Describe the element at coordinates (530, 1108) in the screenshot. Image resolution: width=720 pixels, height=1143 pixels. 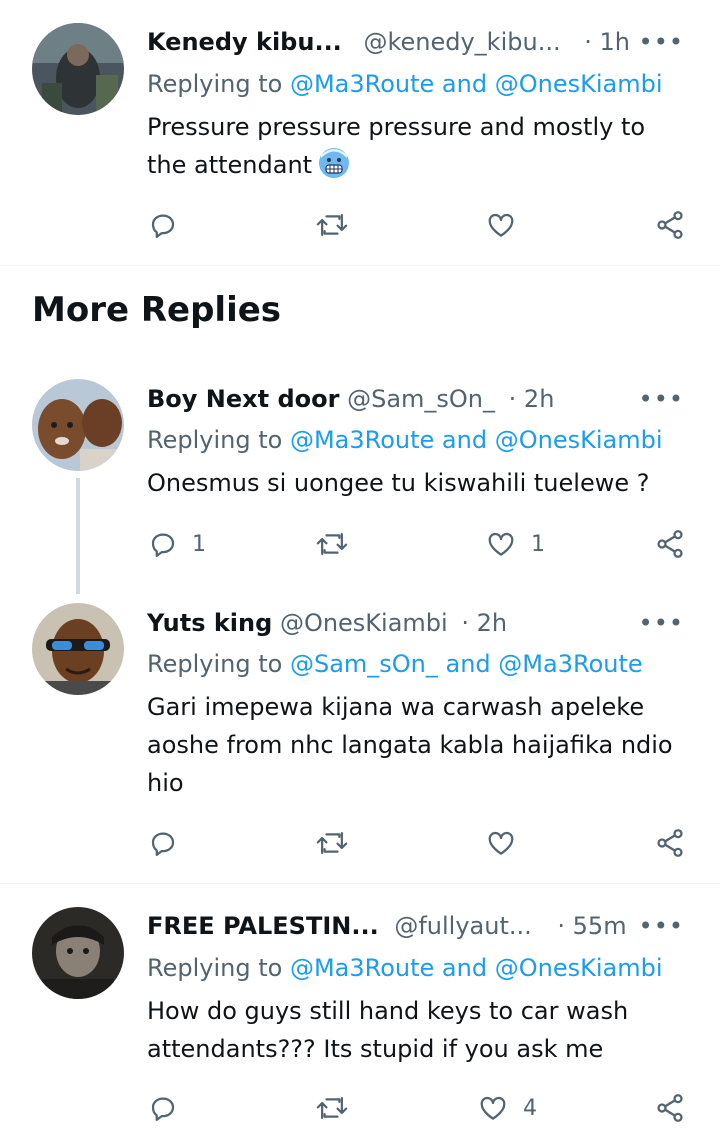
I see `like-count: 4` at that location.